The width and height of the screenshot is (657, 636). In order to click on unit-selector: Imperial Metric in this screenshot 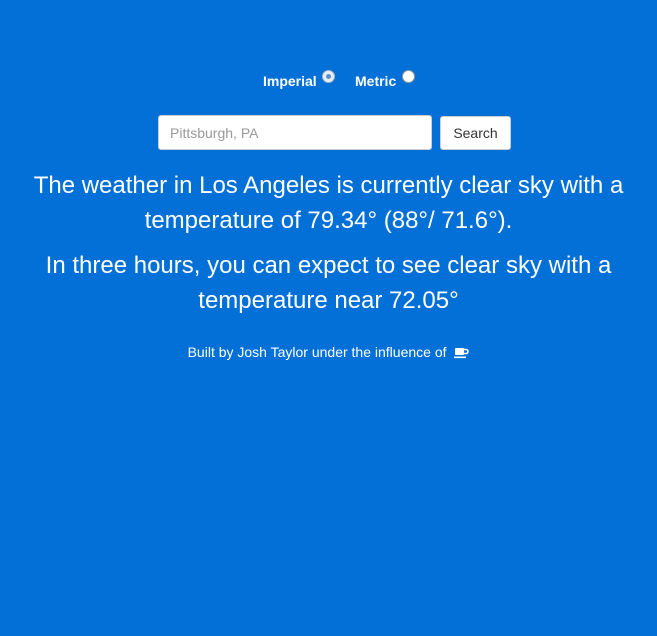, I will do `click(328, 80)`.